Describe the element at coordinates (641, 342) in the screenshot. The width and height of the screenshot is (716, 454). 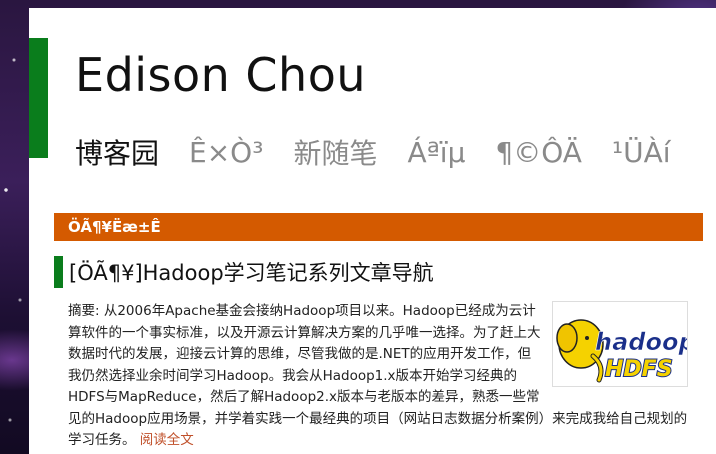
I see `logo-word-hadoop: hadoop` at that location.